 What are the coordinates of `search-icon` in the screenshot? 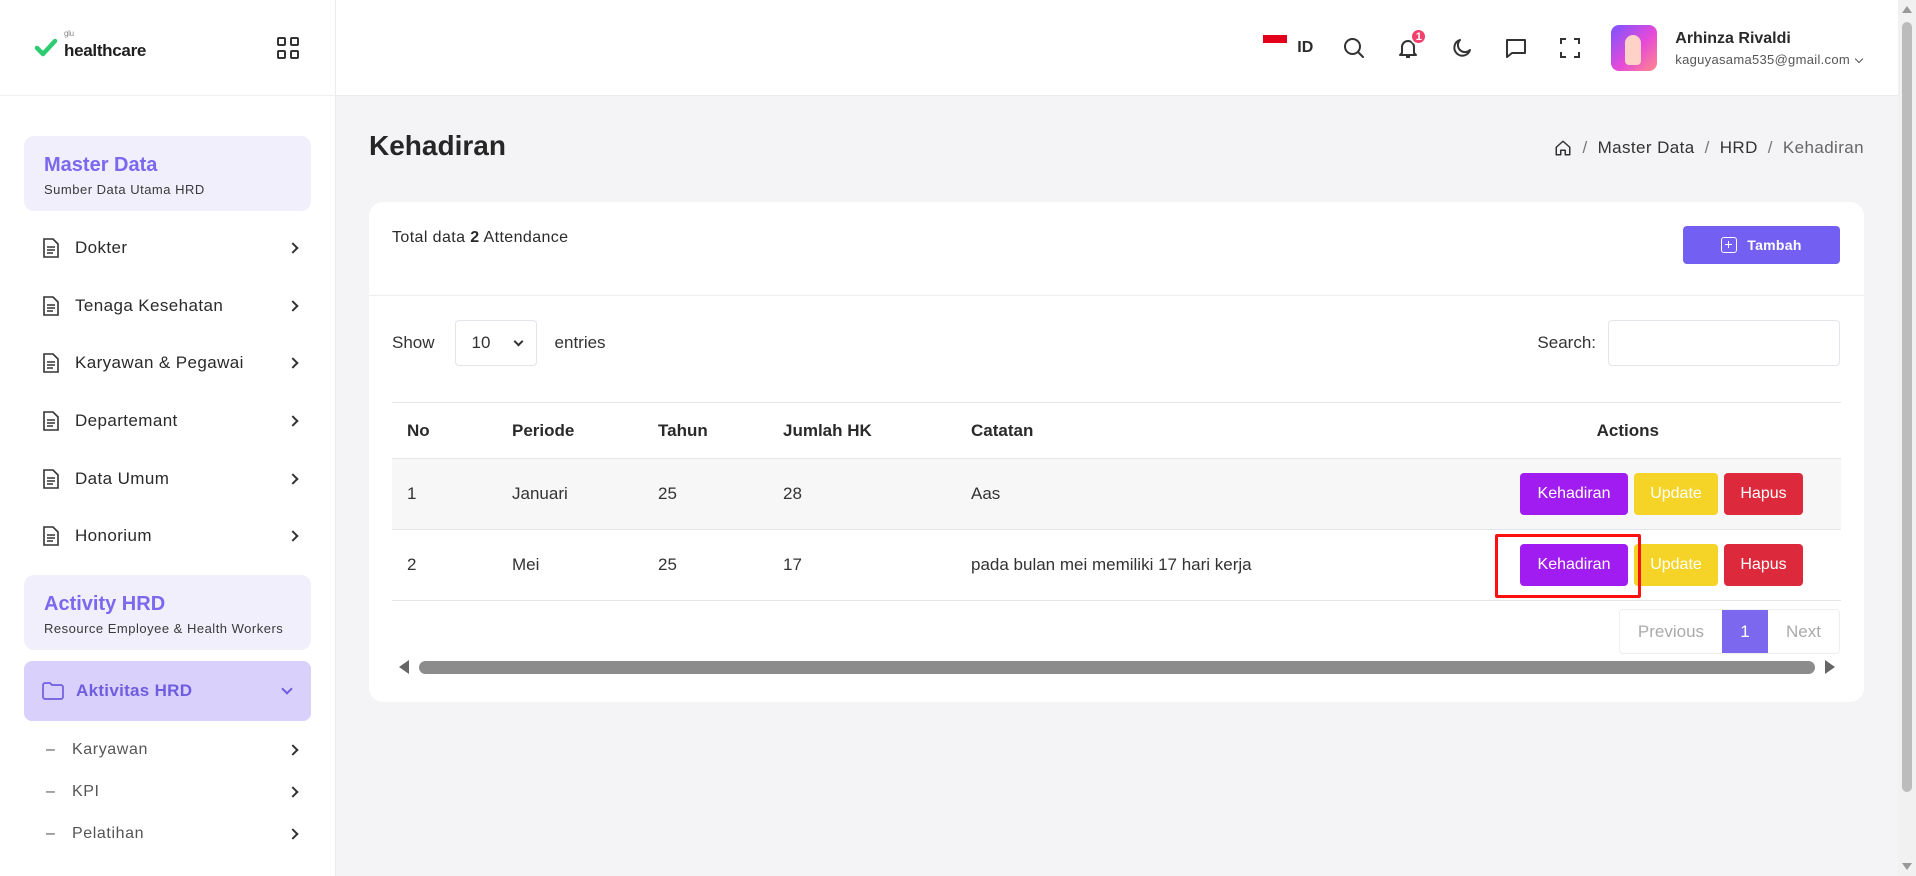 It's located at (1354, 48).